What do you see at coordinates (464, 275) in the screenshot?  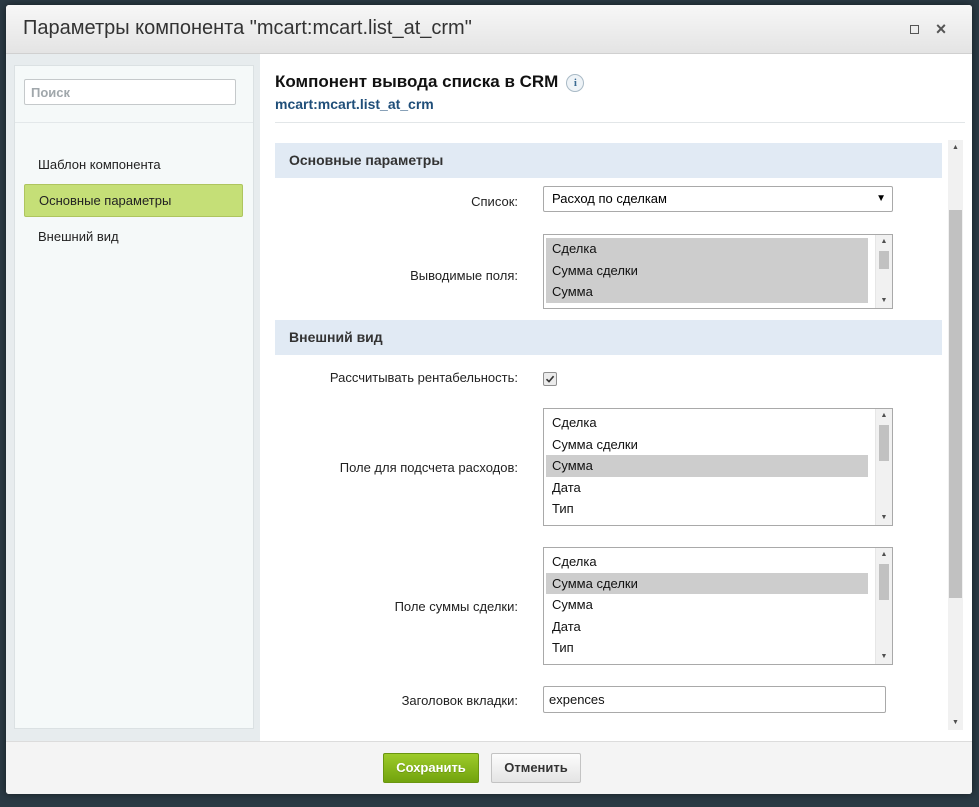 I see `output-fields-label: Выводимые поля:` at bounding box center [464, 275].